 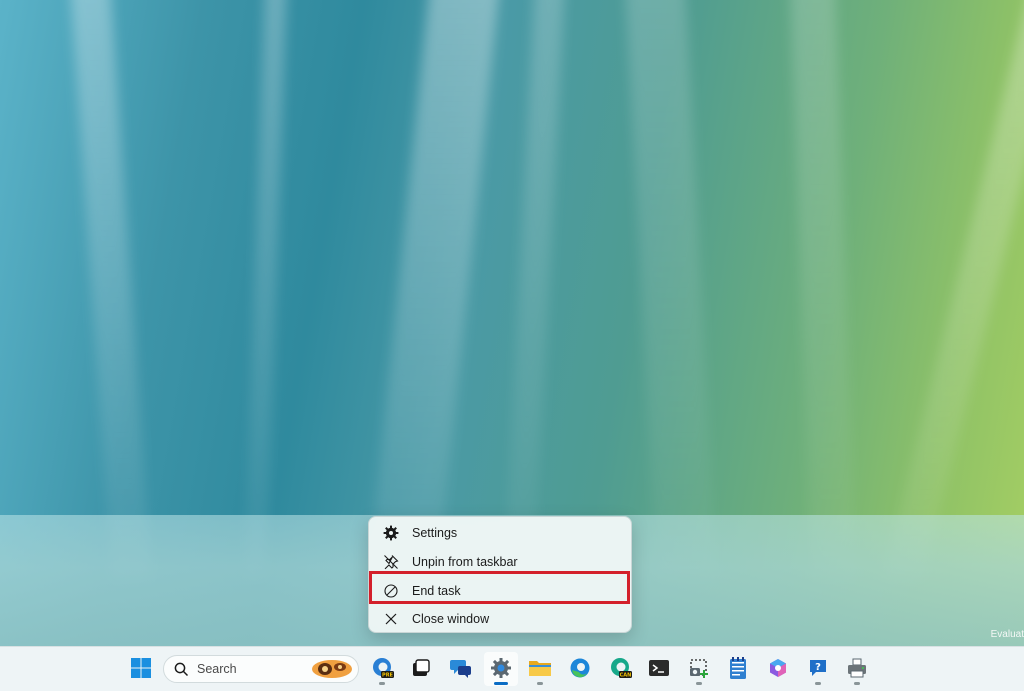 I want to click on taskbar-app-get-help: ?, so click(x=818, y=669).